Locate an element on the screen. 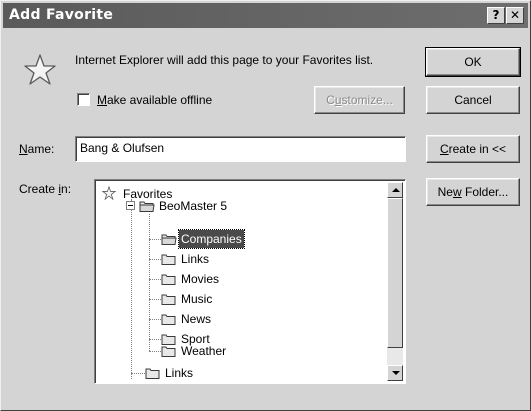 The width and height of the screenshot is (531, 411). close-button: ✕ is located at coordinates (515, 15).